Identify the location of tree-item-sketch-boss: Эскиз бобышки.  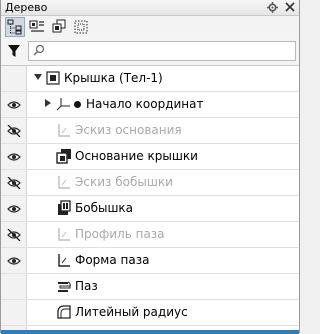
(150, 183).